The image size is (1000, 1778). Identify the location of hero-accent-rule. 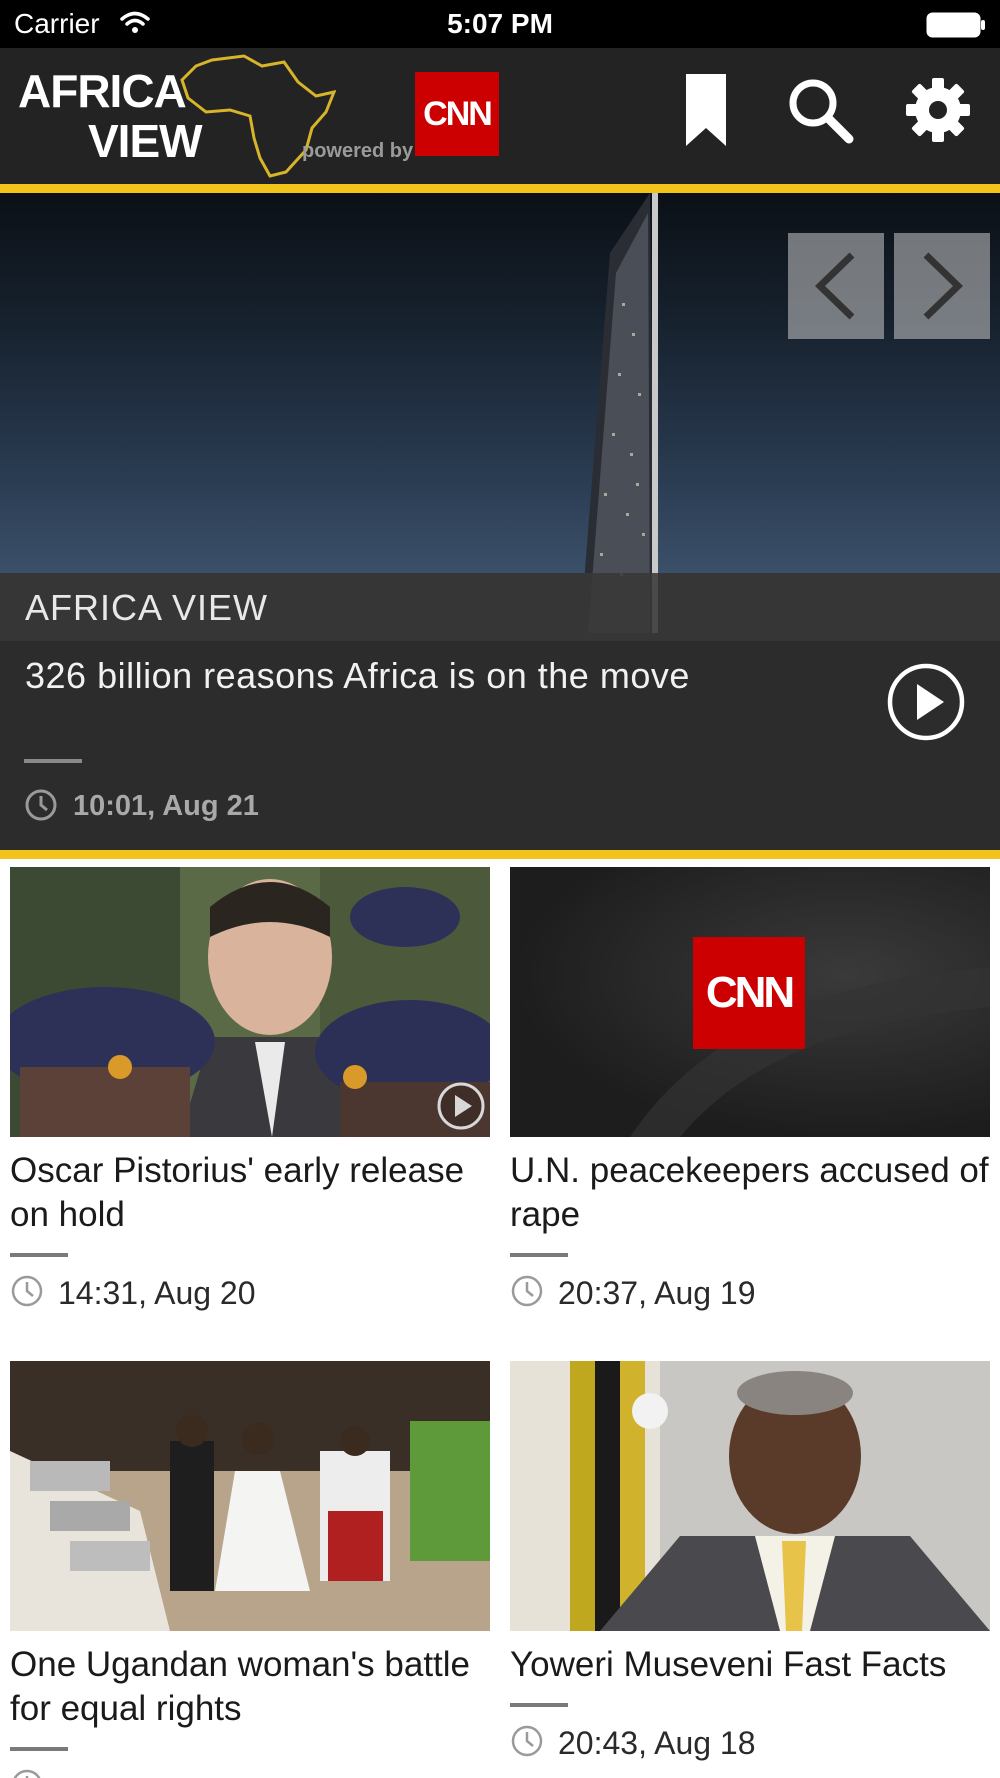
(500, 854).